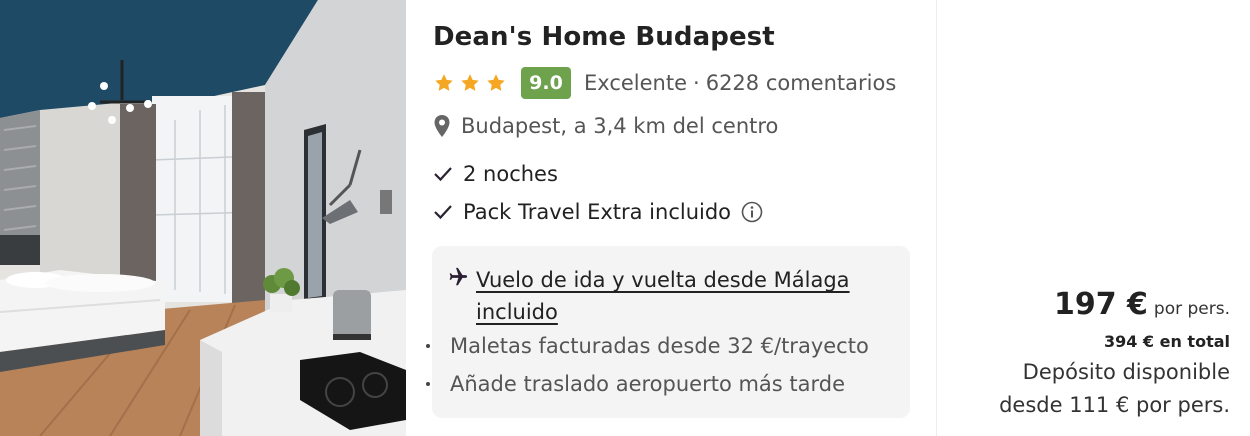  Describe the element at coordinates (442, 126) in the screenshot. I see `map-pin-icon` at that location.